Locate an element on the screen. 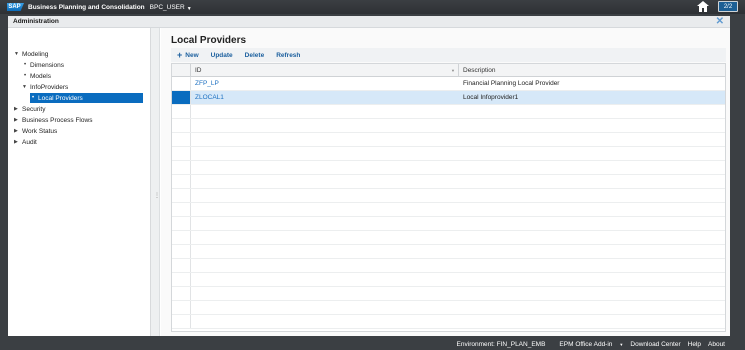 The image size is (745, 350). grip-icon: ⋮ is located at coordinates (157, 195).